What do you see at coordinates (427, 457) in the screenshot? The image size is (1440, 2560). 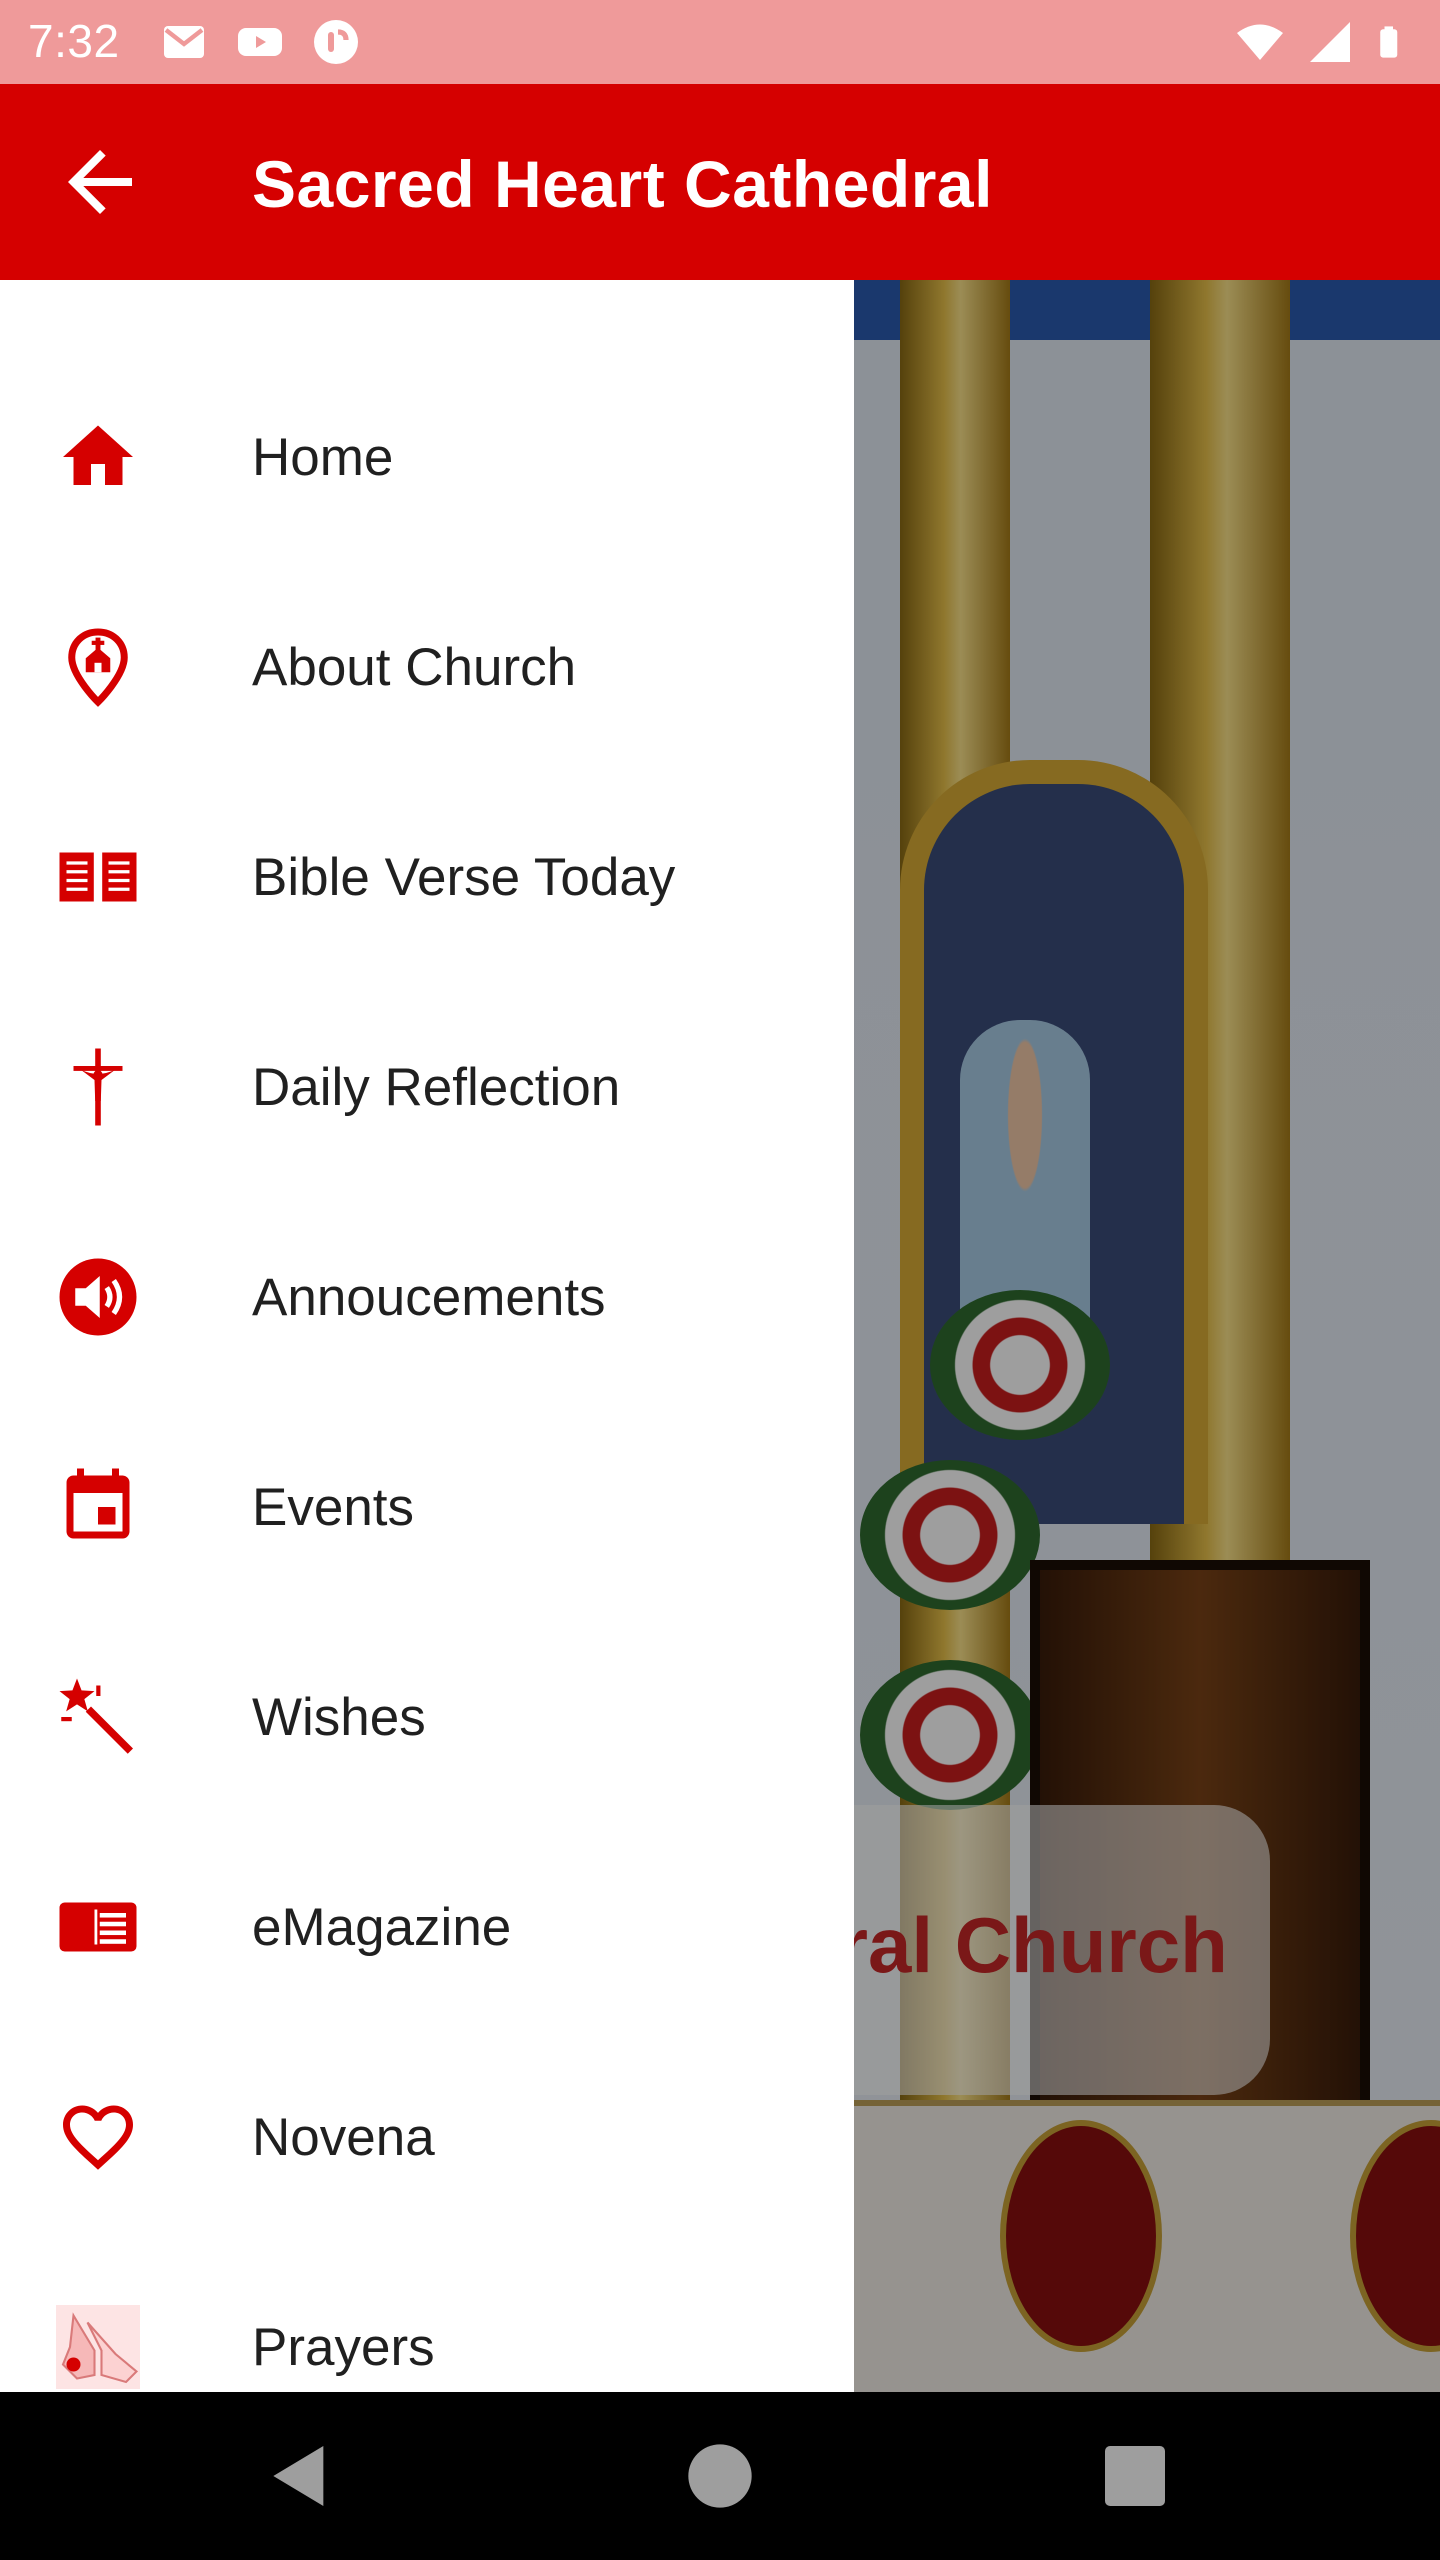 I see `menu-item-home: Home` at bounding box center [427, 457].